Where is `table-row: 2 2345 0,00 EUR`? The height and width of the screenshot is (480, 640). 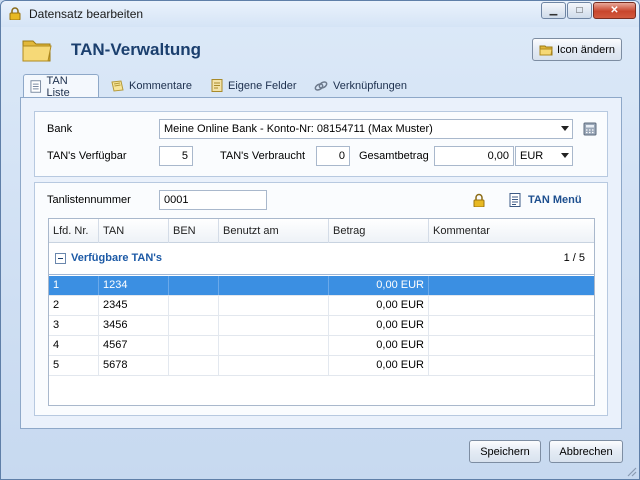 table-row: 2 2345 0,00 EUR is located at coordinates (321, 306).